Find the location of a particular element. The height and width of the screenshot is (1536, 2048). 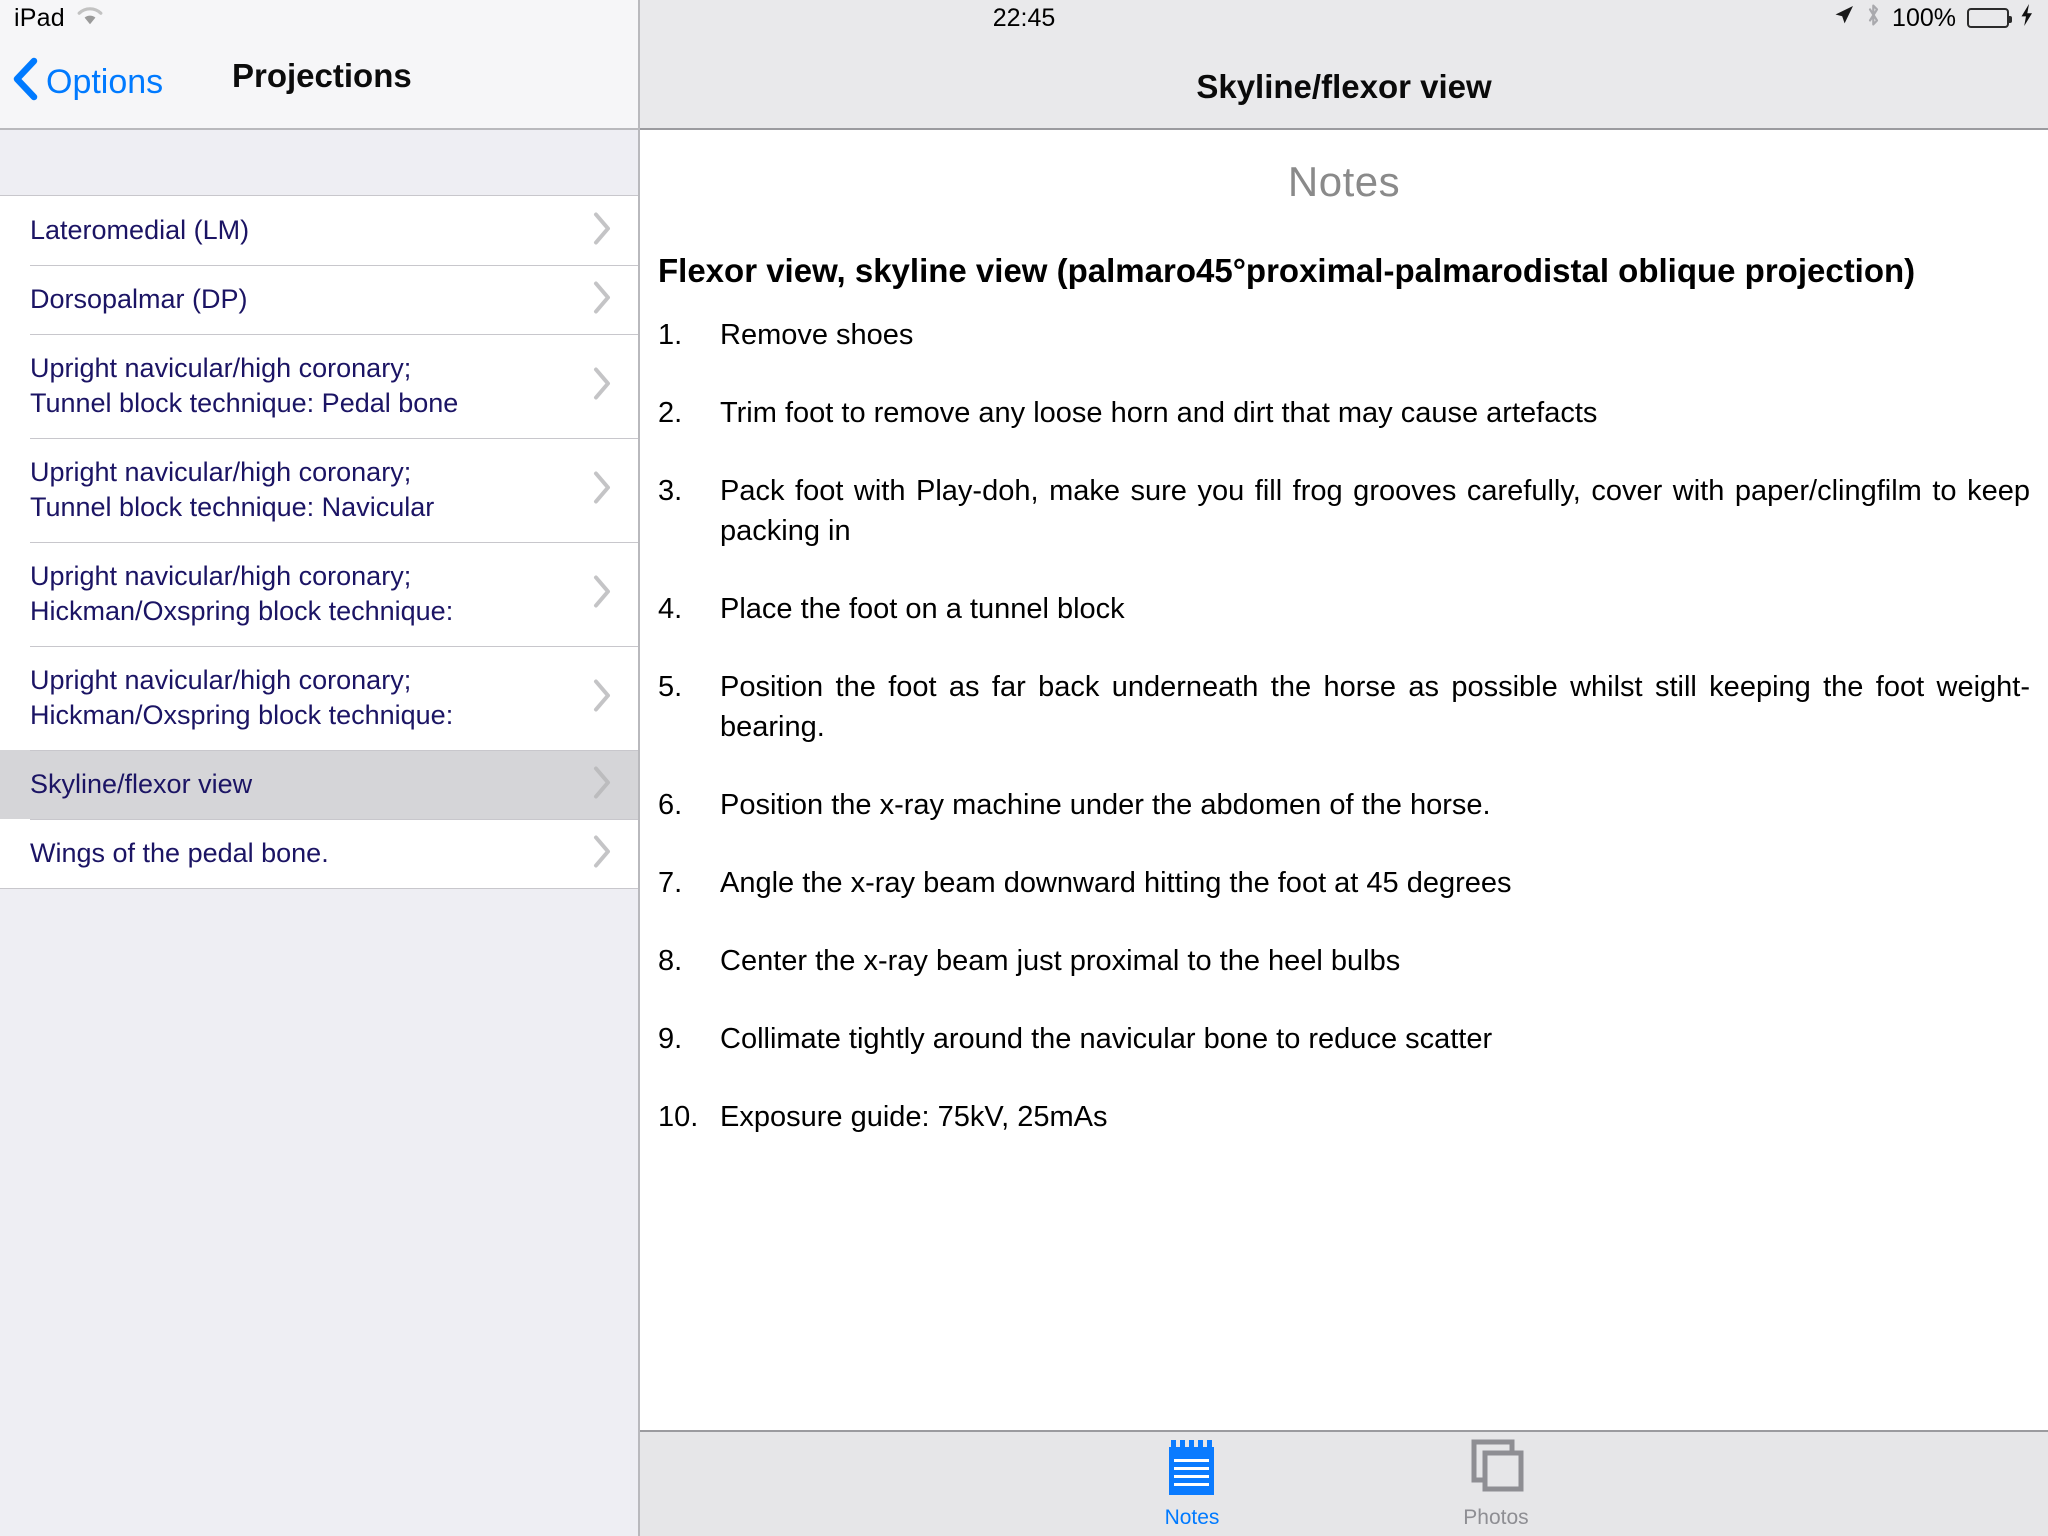

back-to-options-button: Options is located at coordinates (87, 82).